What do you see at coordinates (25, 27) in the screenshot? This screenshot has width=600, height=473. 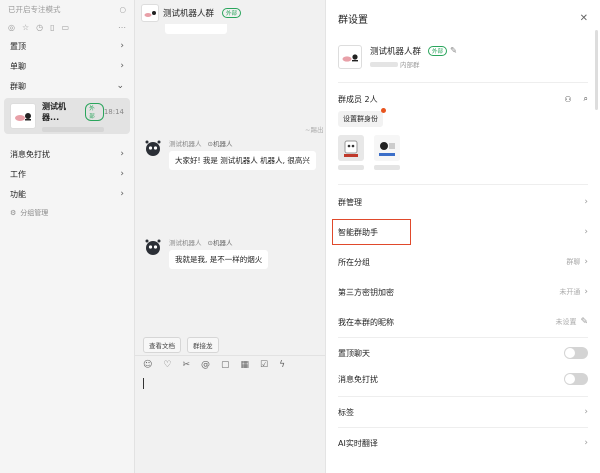 I see `star-icon: ☆` at bounding box center [25, 27].